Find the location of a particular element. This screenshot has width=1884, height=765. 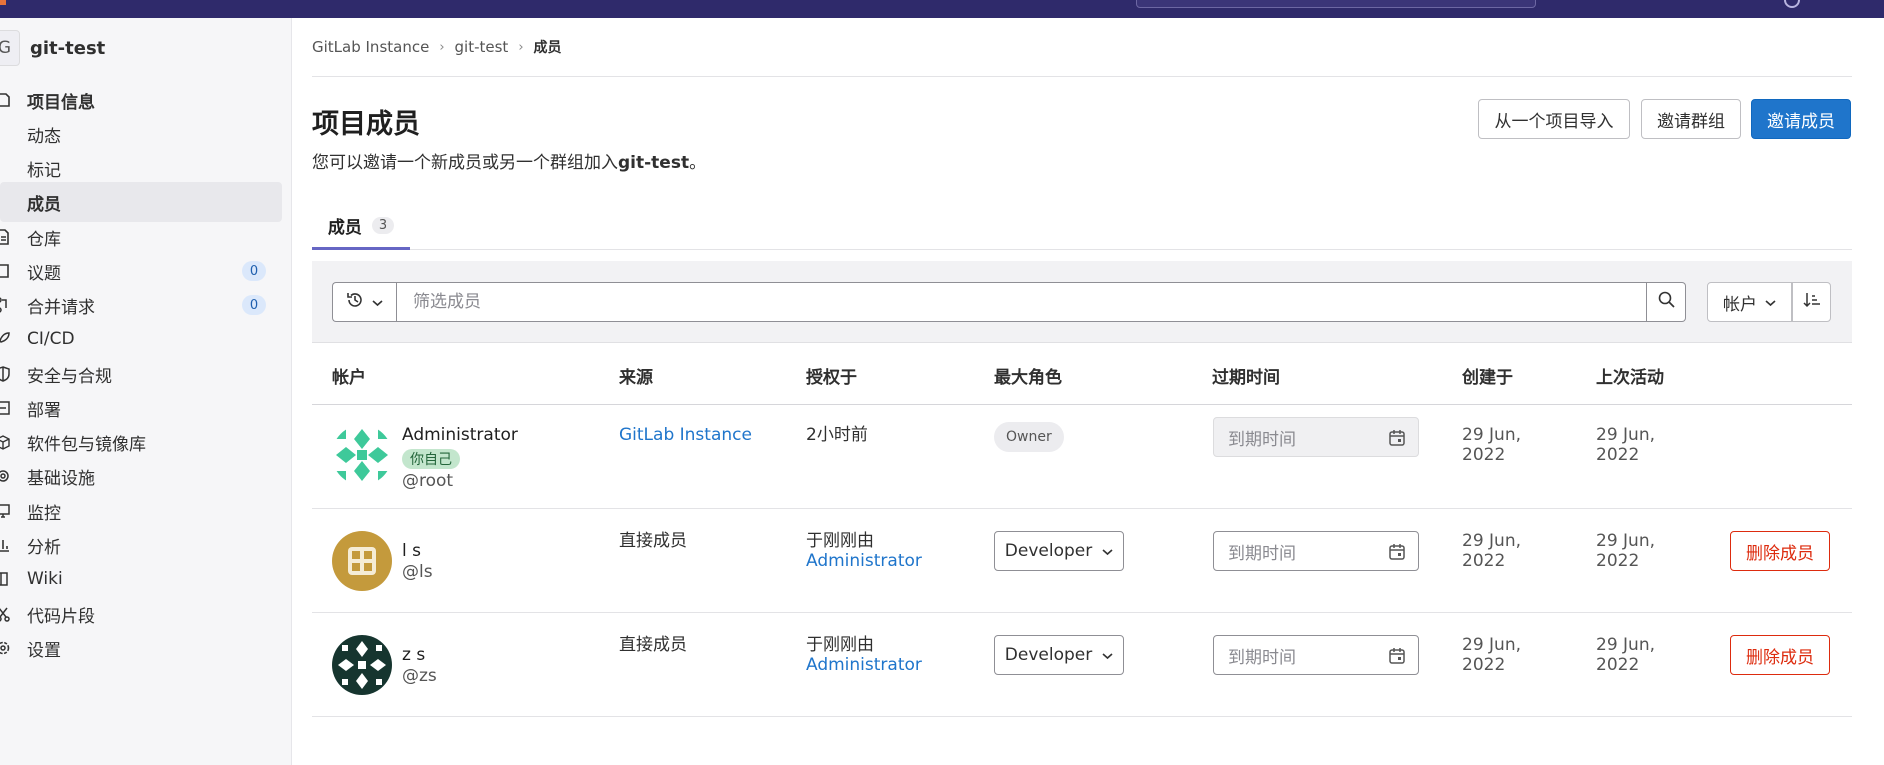

members-tabs: 成员 3 is located at coordinates (1082, 227).